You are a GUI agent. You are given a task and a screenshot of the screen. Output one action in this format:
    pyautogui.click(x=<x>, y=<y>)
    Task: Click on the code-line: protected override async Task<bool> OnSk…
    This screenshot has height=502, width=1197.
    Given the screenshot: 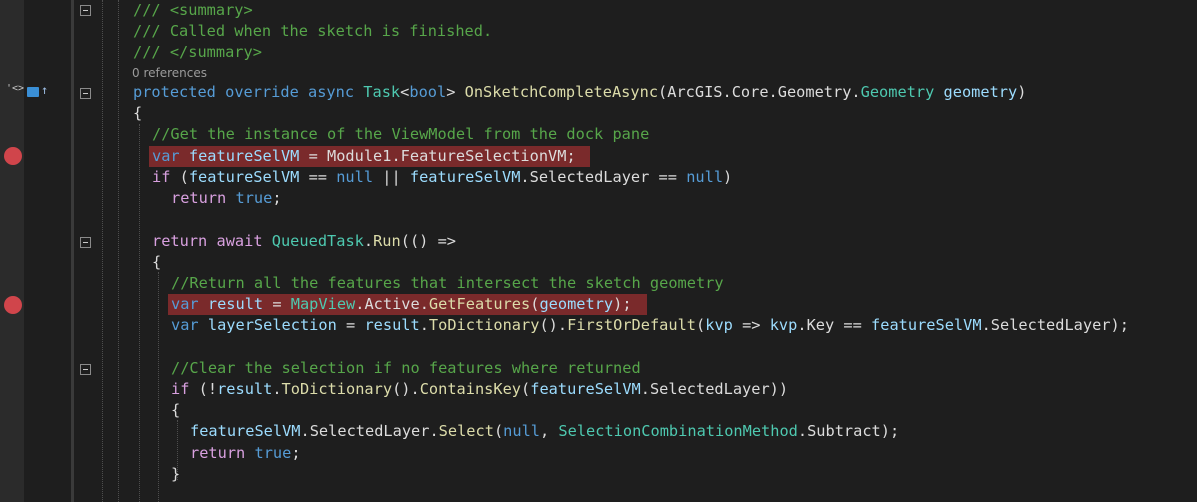 What is the action you would take?
    pyautogui.click(x=579, y=92)
    